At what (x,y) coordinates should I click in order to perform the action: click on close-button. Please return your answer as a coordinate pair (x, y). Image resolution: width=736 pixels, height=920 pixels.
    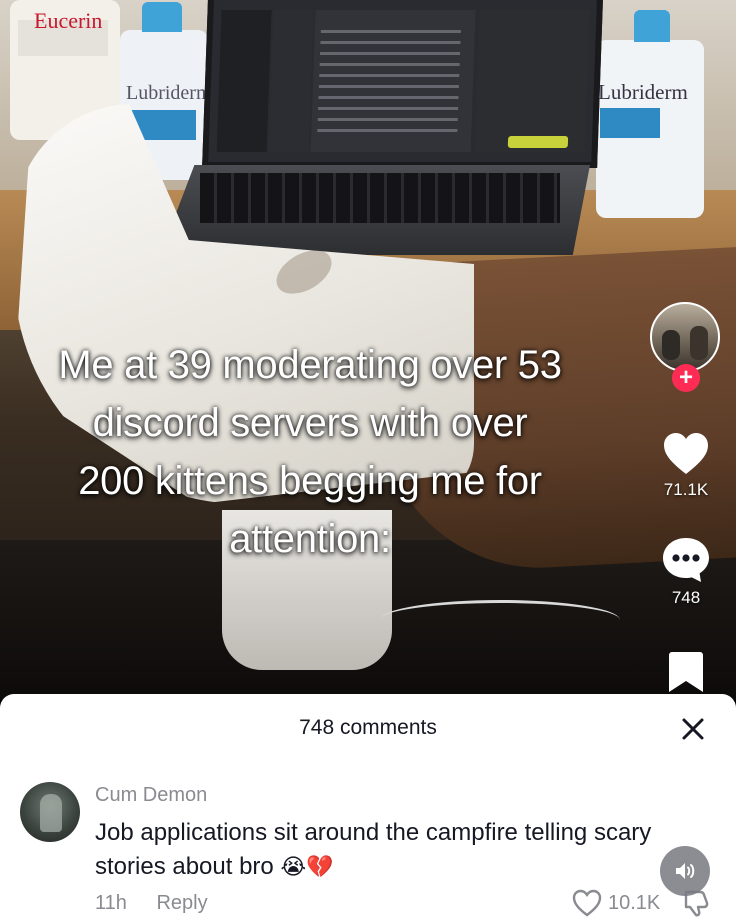
    Looking at the image, I should click on (693, 729).